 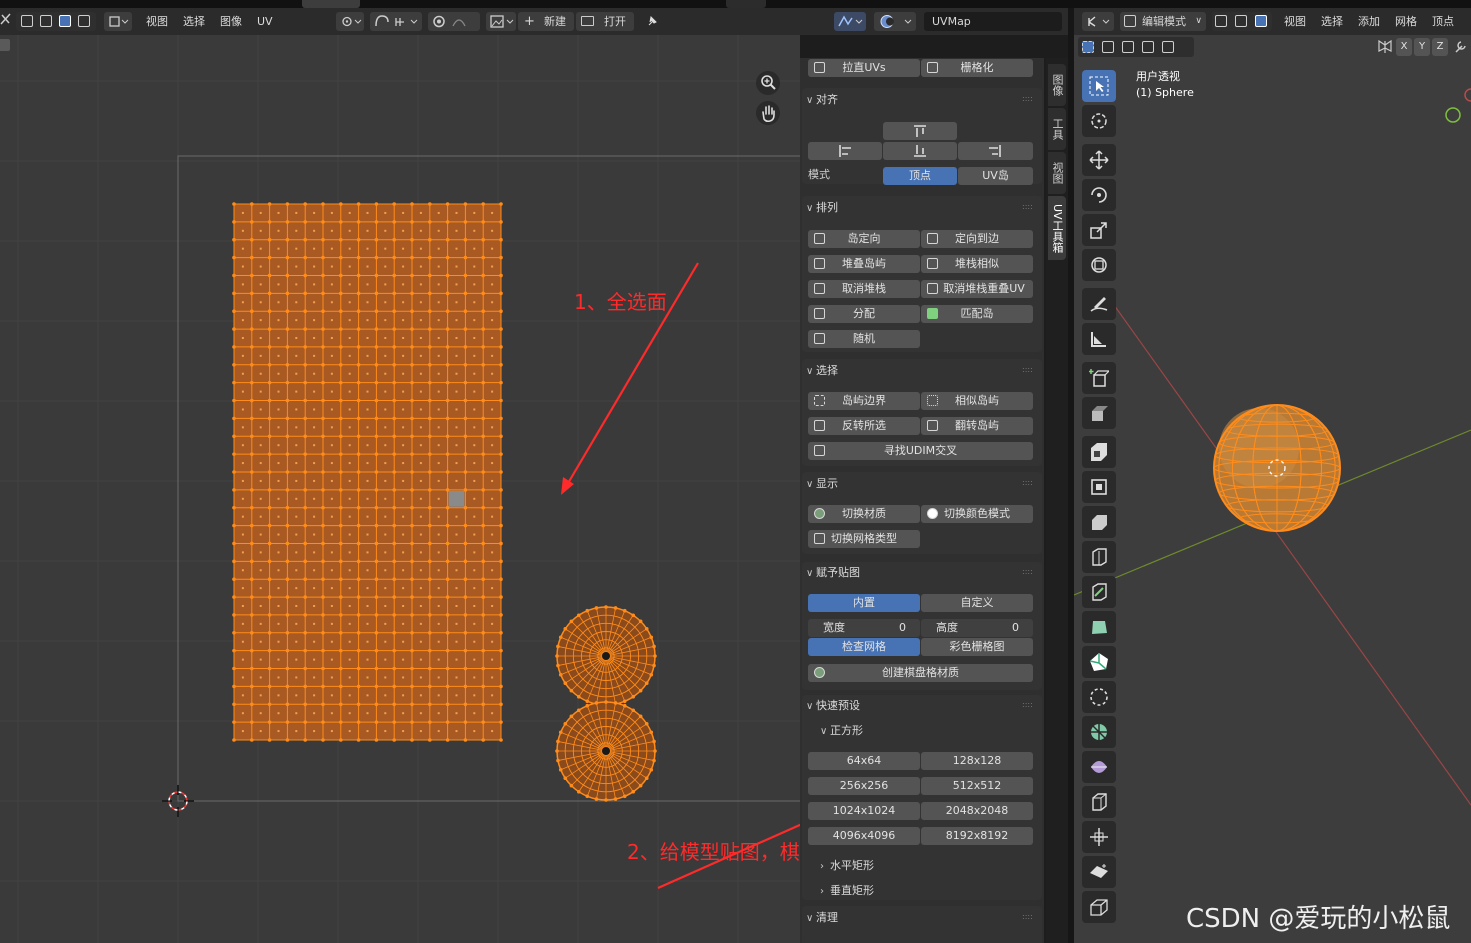 What do you see at coordinates (1099, 767) in the screenshot?
I see `rip-tool-icon` at bounding box center [1099, 767].